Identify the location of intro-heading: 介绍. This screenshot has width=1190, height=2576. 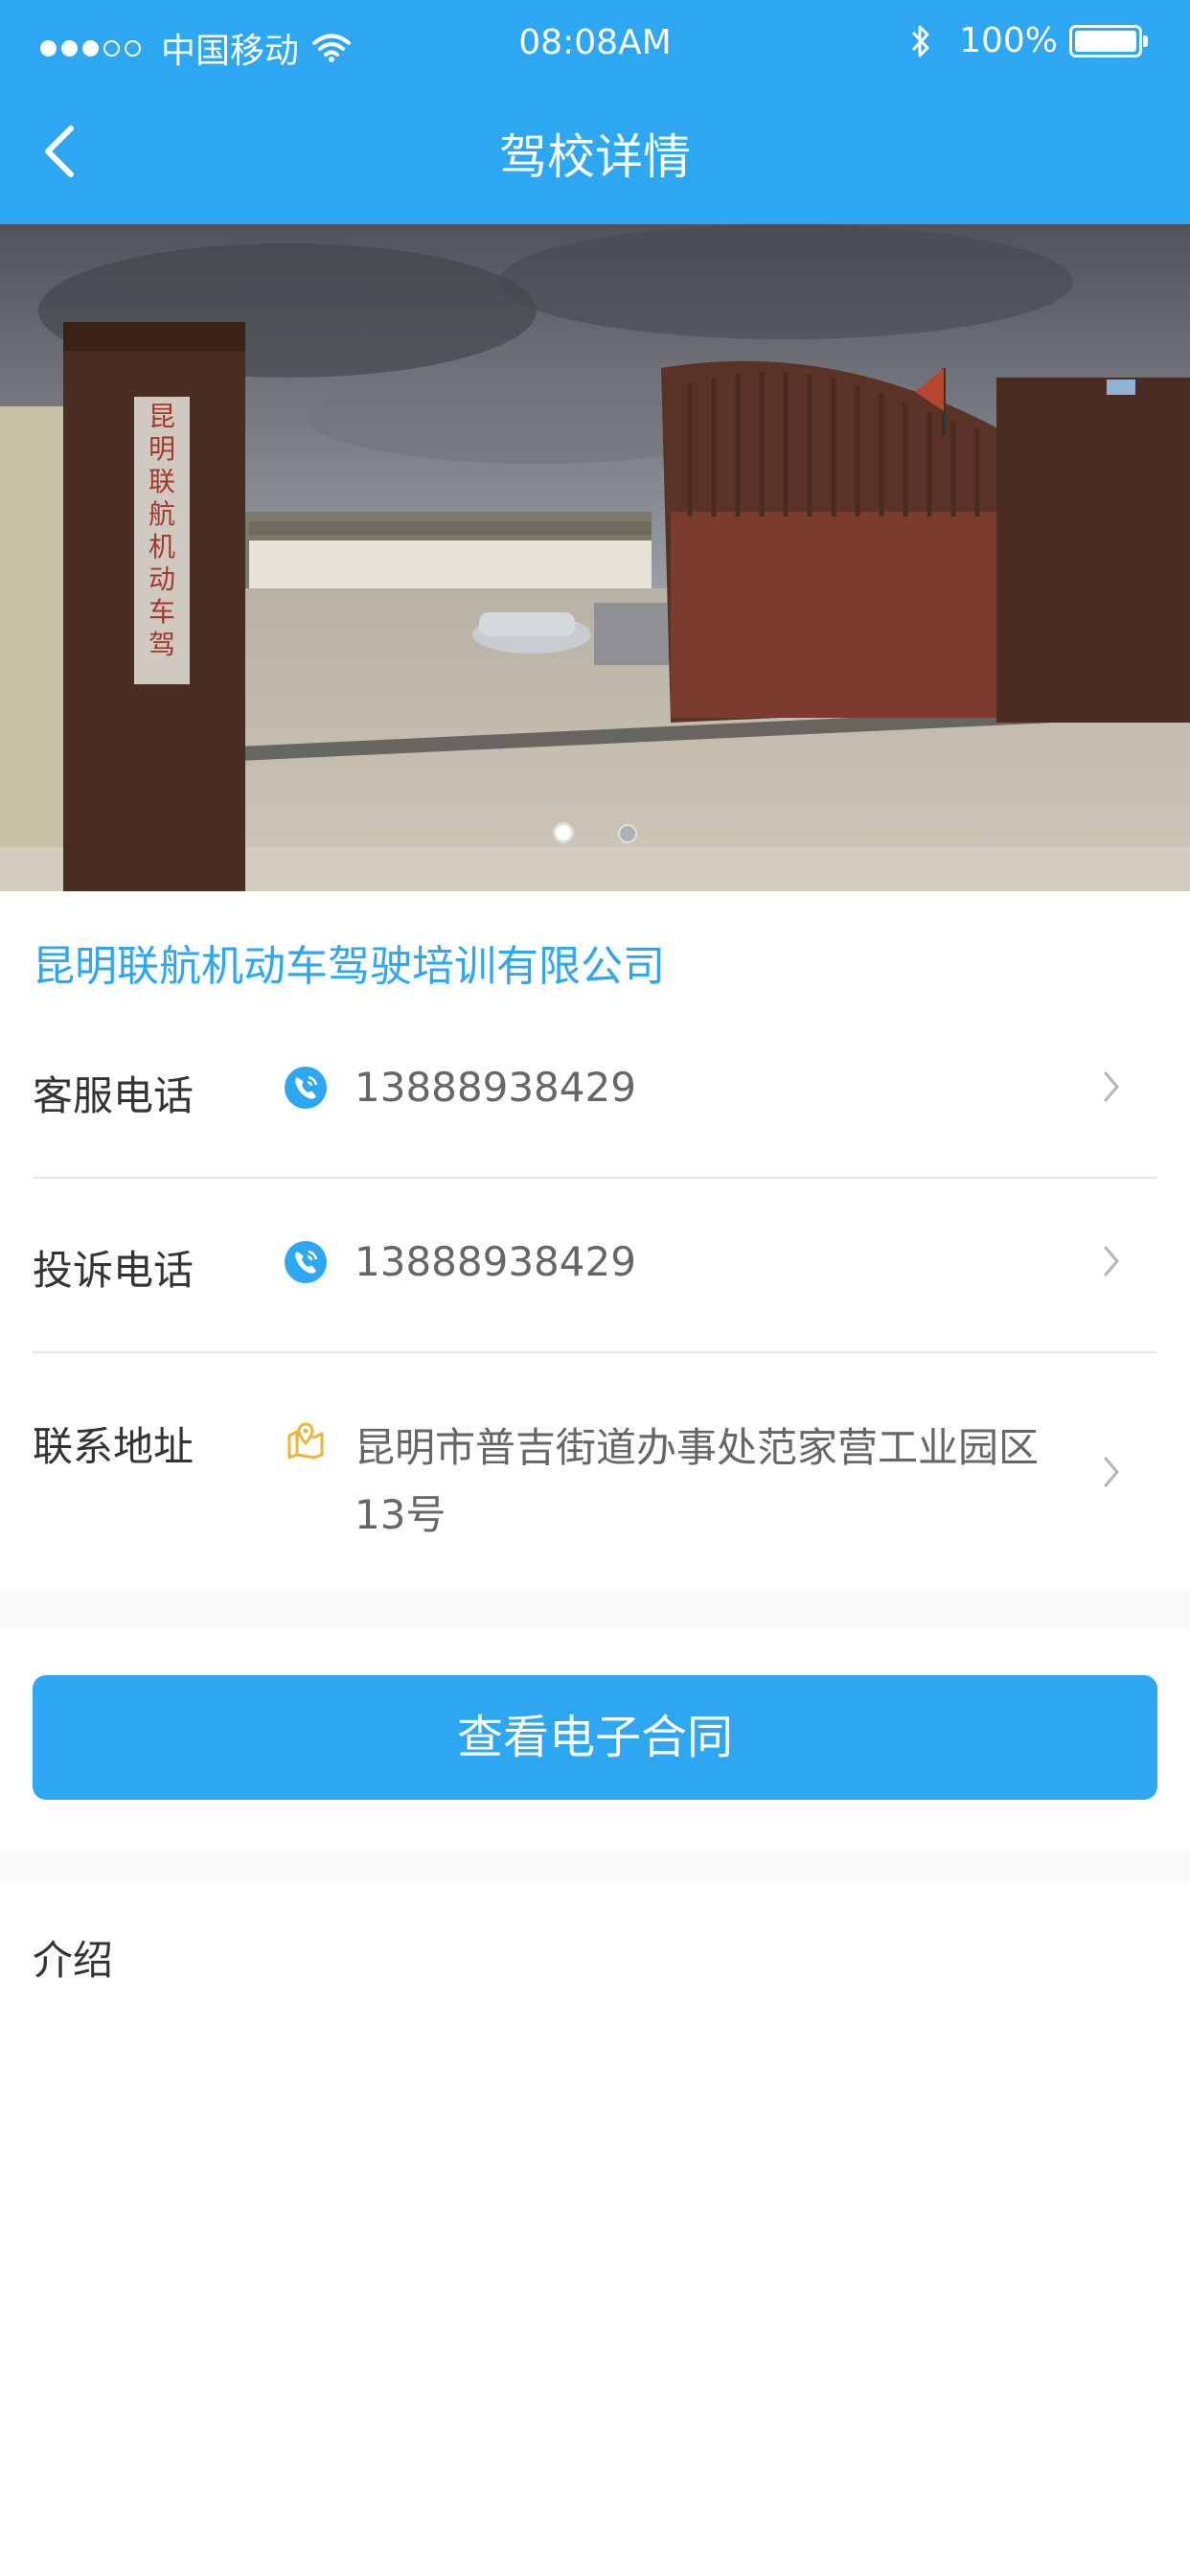
(74, 1960).